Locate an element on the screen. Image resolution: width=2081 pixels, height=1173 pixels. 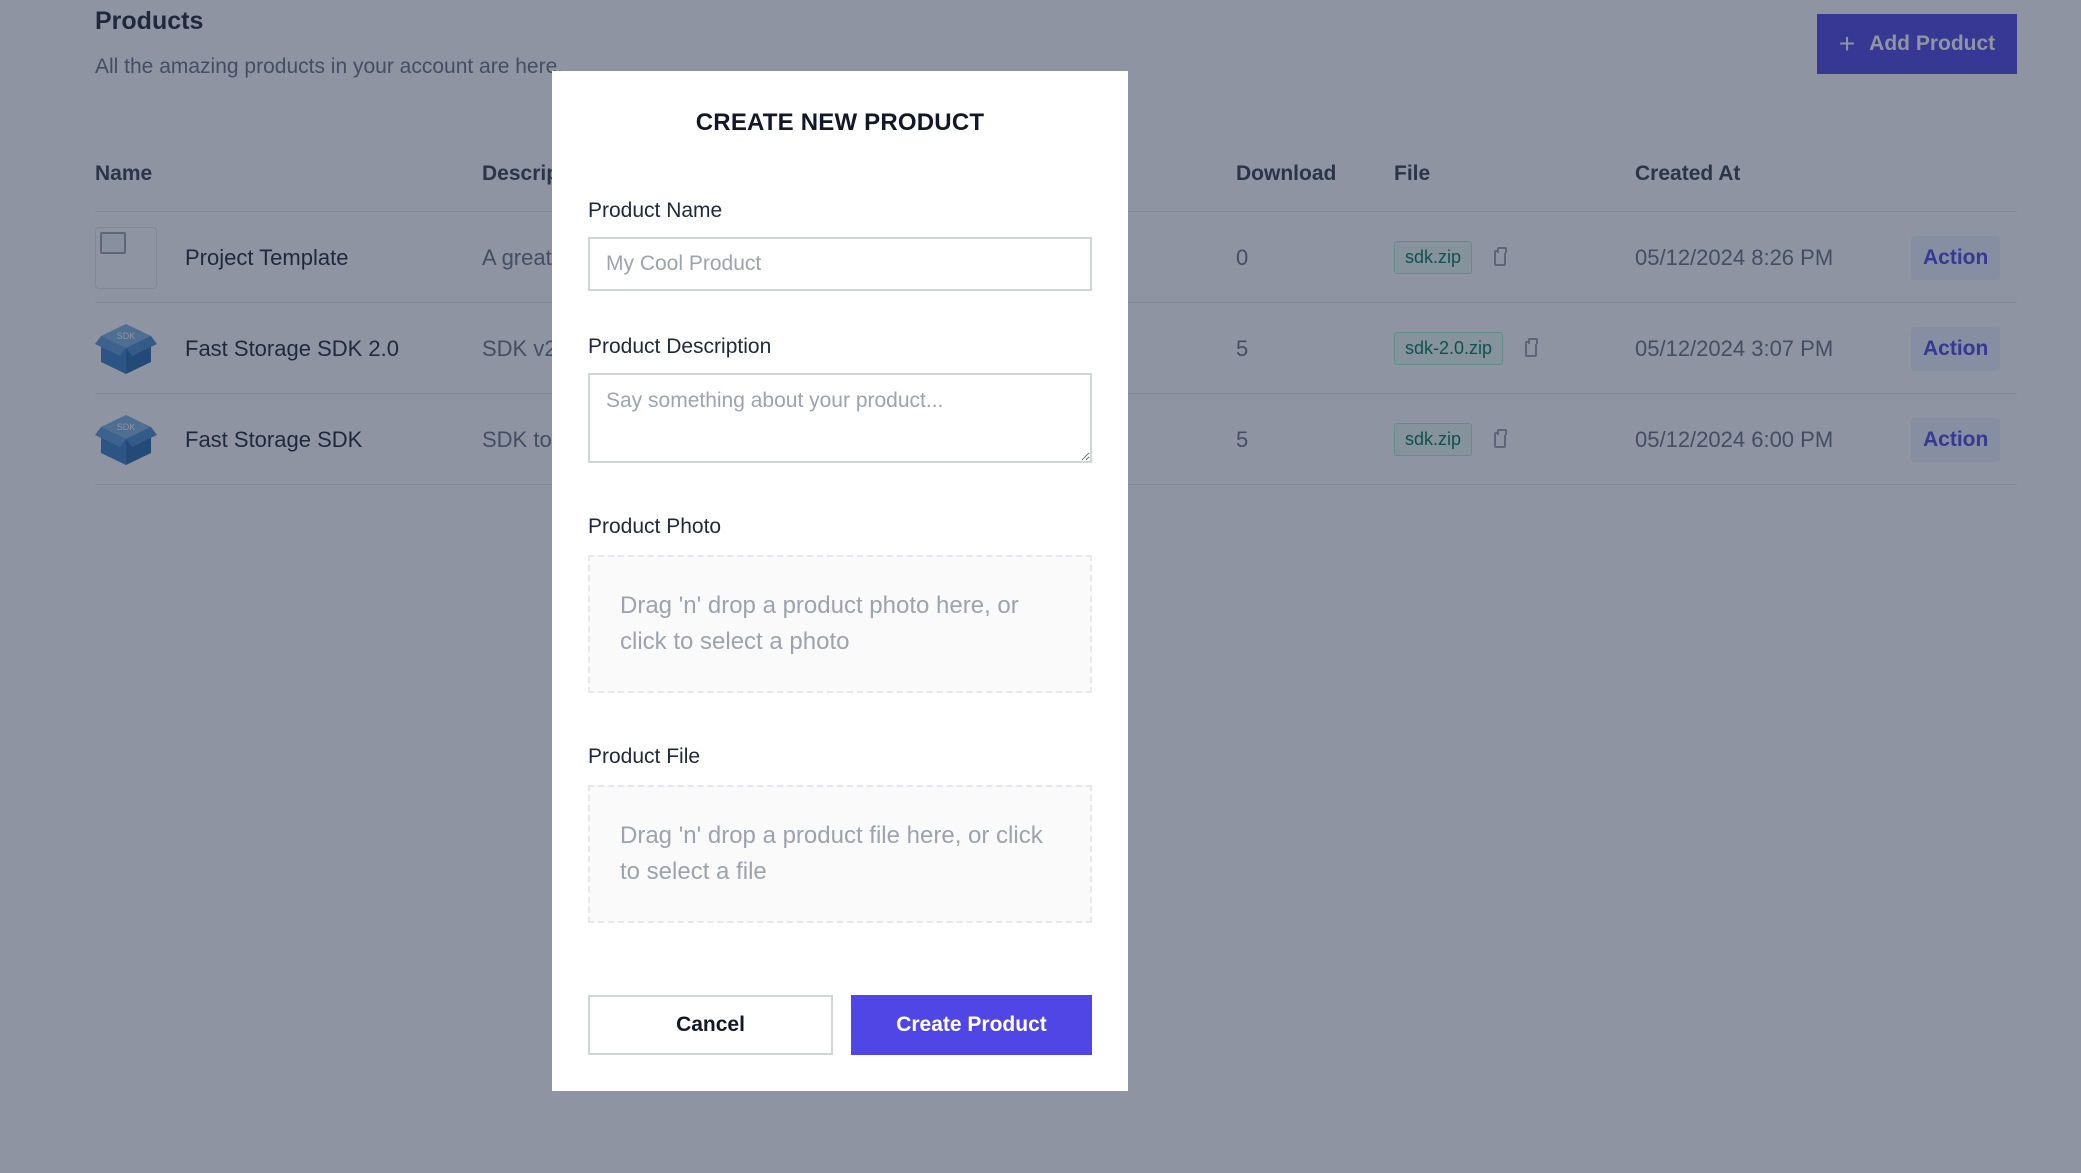
product-photo-label: Product Photo is located at coordinates (655, 526).